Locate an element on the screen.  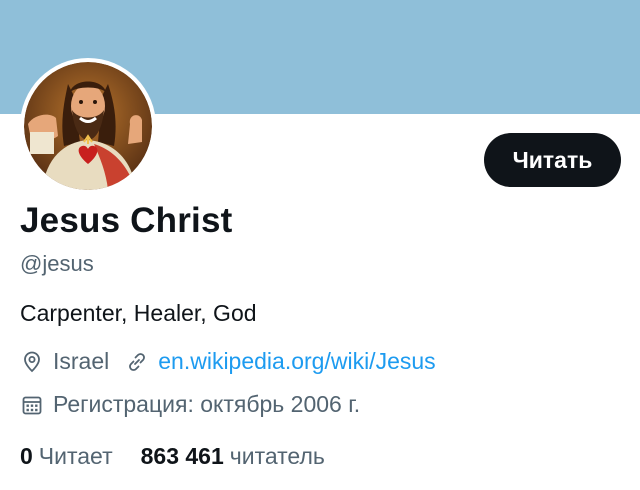
following-stat: 0 Читает is located at coordinates (66, 456).